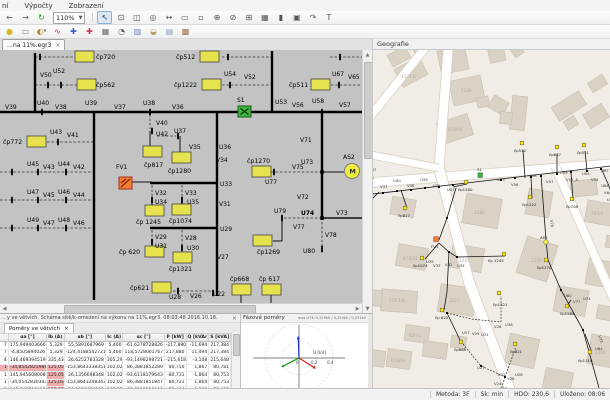 The height and width of the screenshot is (400, 610). Describe the element at coordinates (232, 17) in the screenshot. I see `disable-icon: ⊘` at that location.